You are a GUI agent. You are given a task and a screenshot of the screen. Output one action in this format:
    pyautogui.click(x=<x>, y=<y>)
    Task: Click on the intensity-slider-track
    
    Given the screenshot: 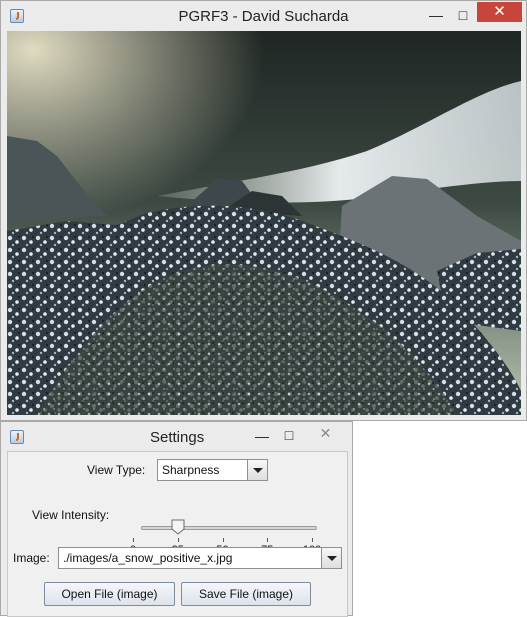 What is the action you would take?
    pyautogui.click(x=229, y=528)
    